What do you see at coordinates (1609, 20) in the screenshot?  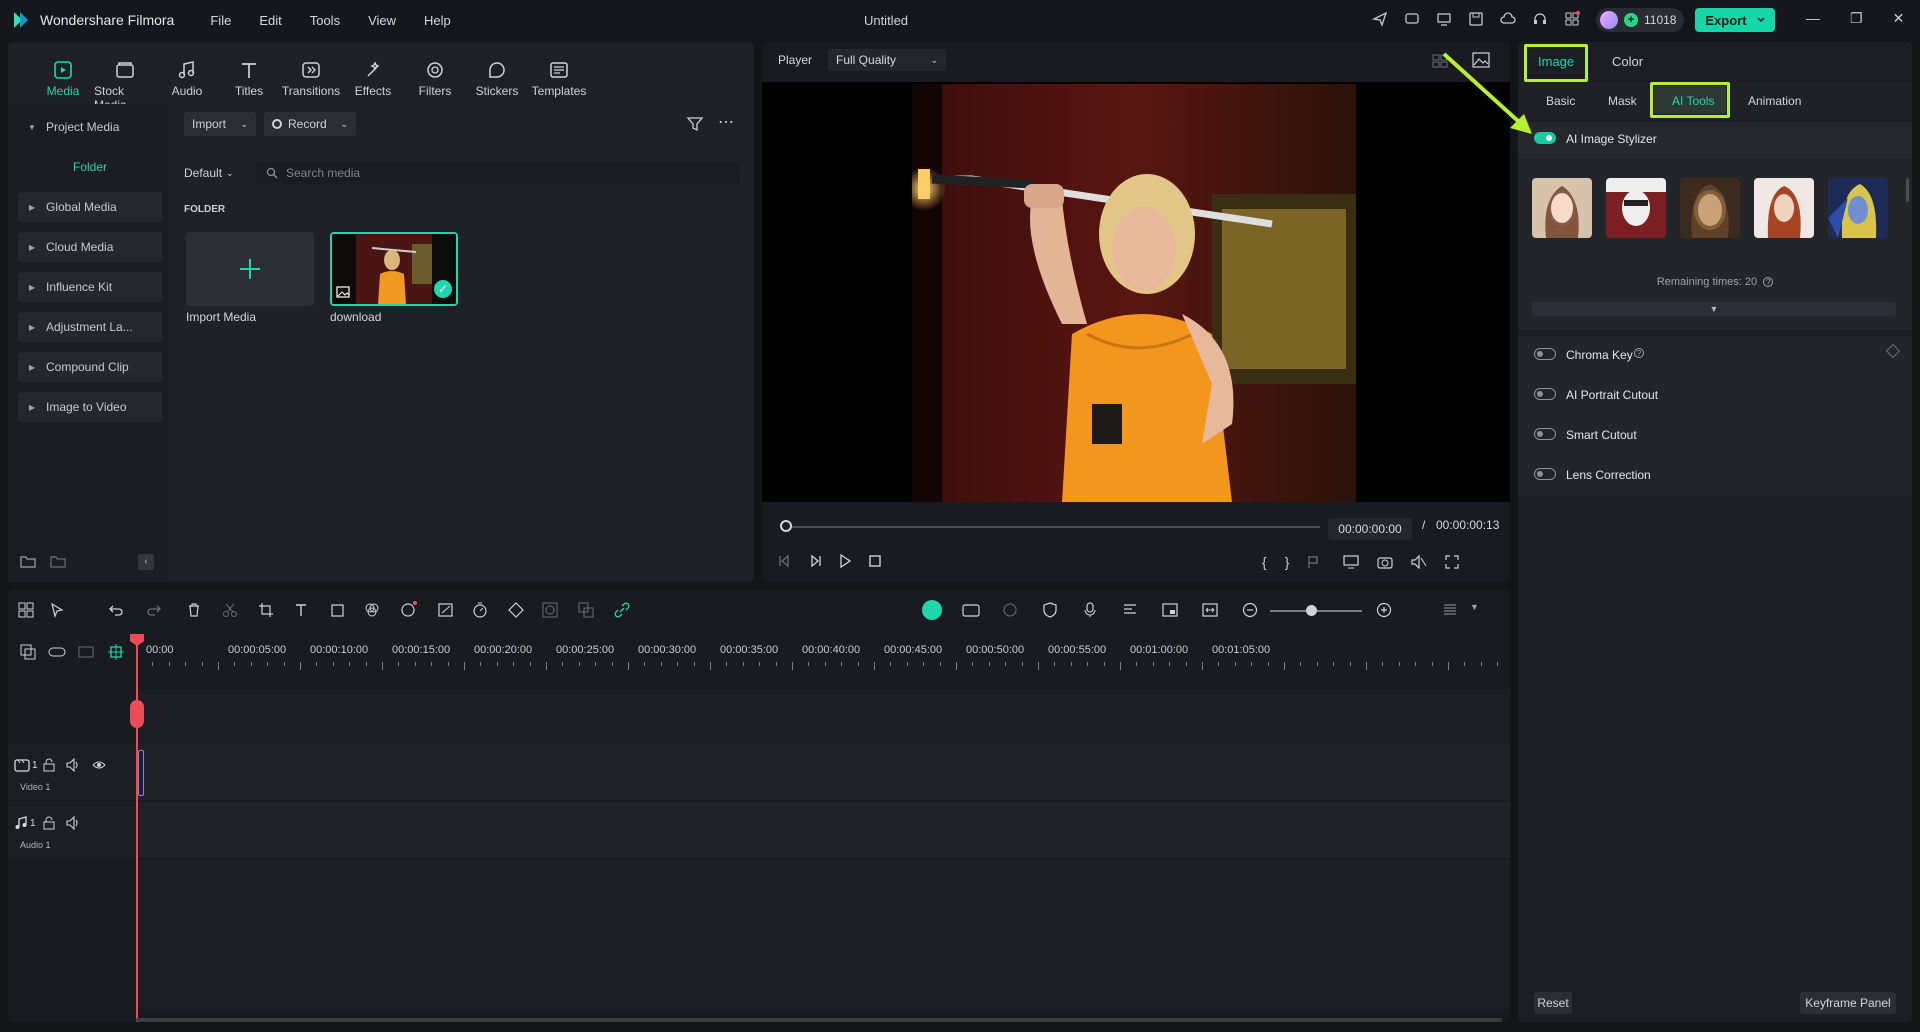 I see `avatar` at bounding box center [1609, 20].